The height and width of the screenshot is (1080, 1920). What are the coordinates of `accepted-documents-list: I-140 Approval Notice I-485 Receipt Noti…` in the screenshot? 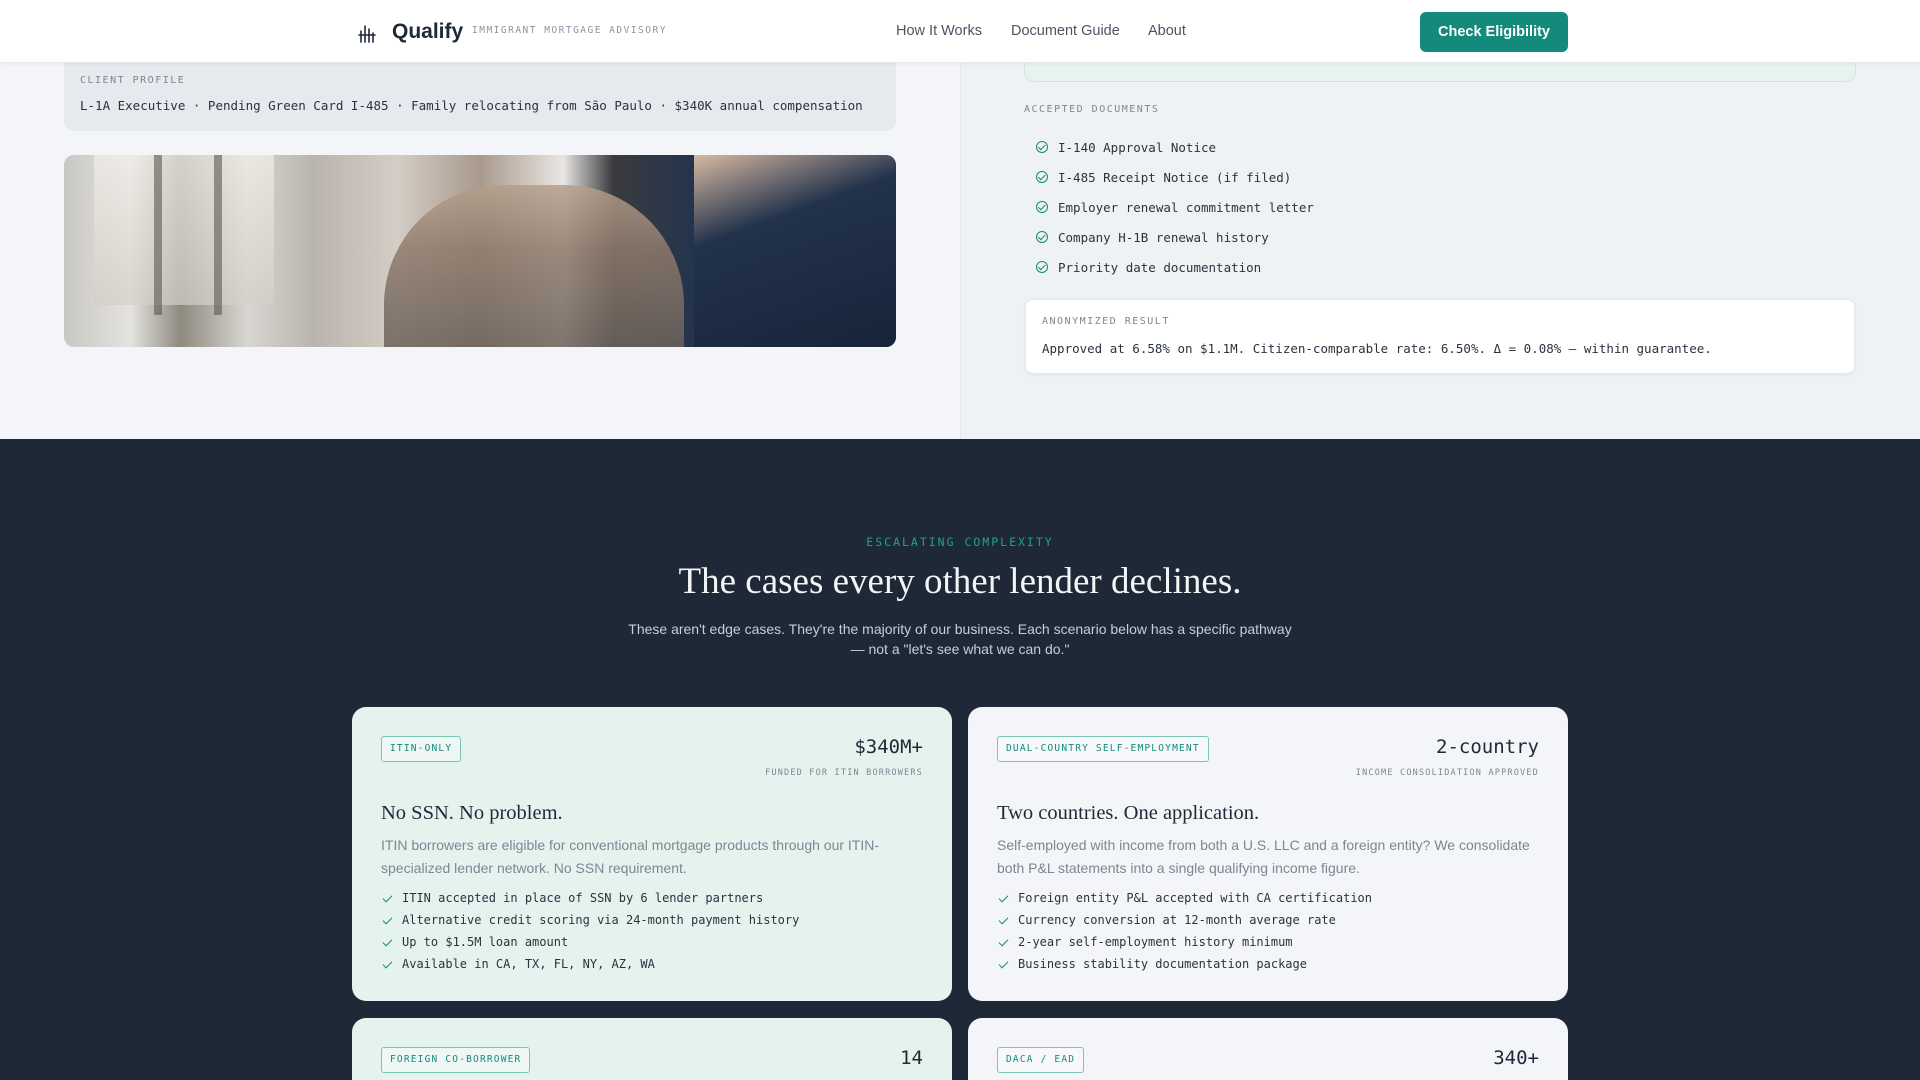 It's located at (1175, 207).